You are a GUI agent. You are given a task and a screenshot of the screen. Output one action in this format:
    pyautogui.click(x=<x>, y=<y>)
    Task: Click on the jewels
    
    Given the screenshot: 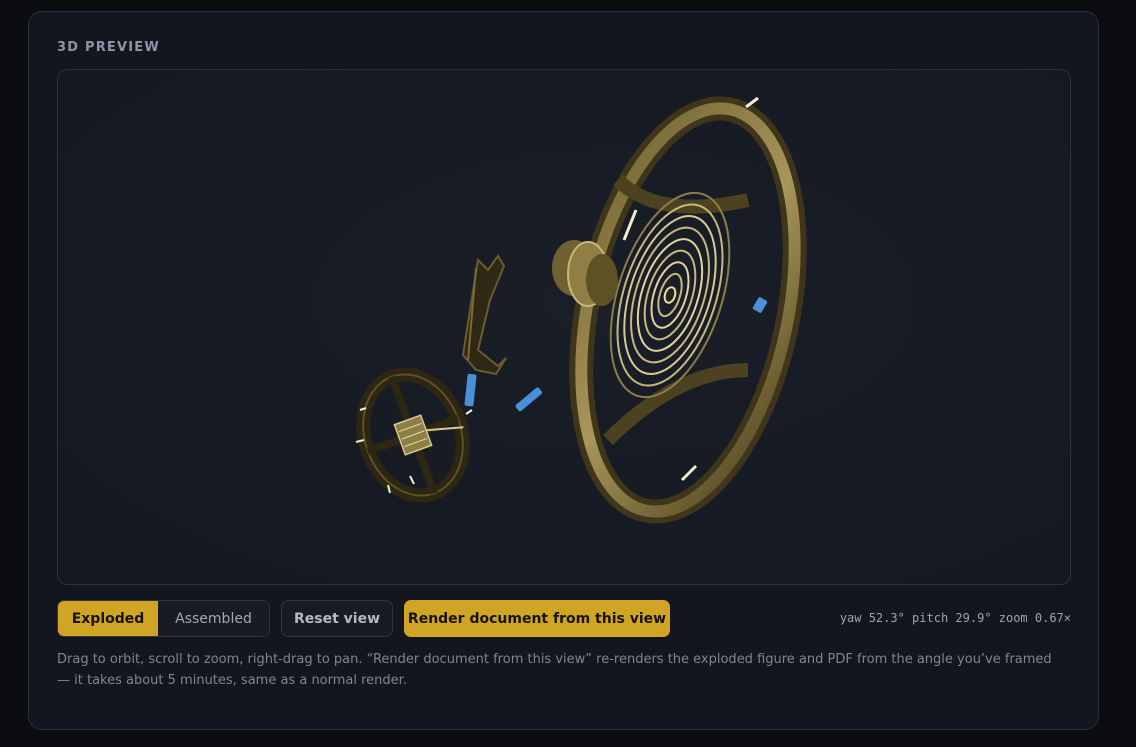 What is the action you would take?
    pyautogui.click(x=616, y=354)
    